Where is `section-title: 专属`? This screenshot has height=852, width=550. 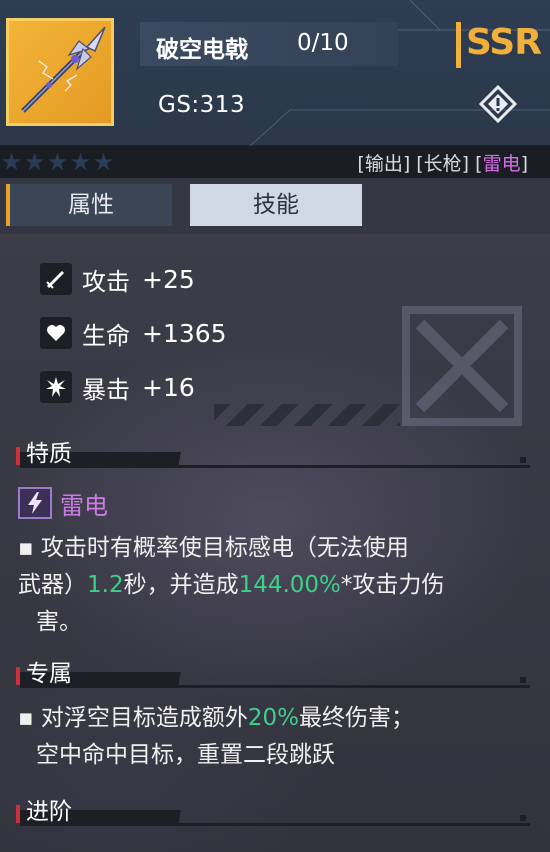
section-title: 专属 is located at coordinates (49, 674).